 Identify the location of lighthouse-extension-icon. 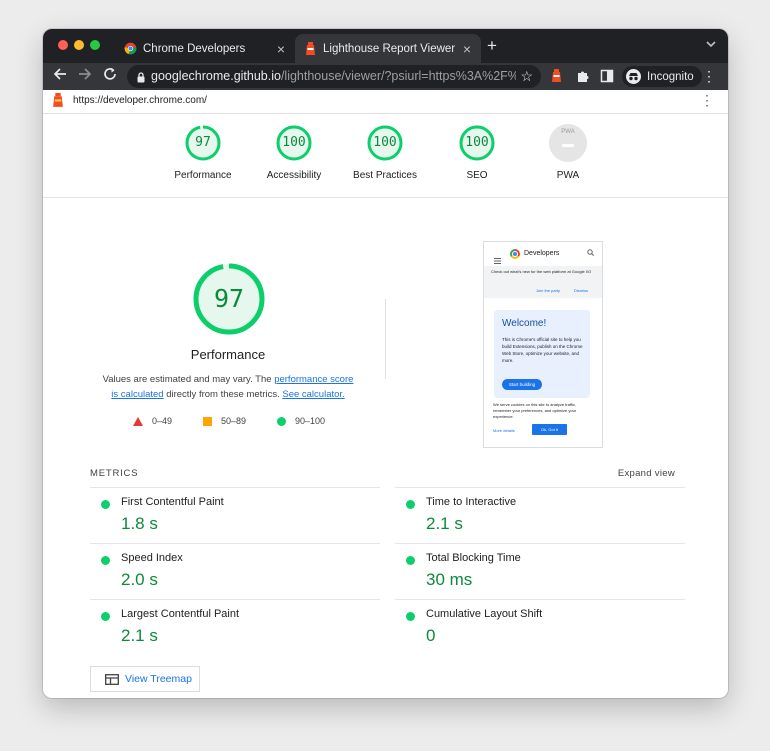
(556, 78).